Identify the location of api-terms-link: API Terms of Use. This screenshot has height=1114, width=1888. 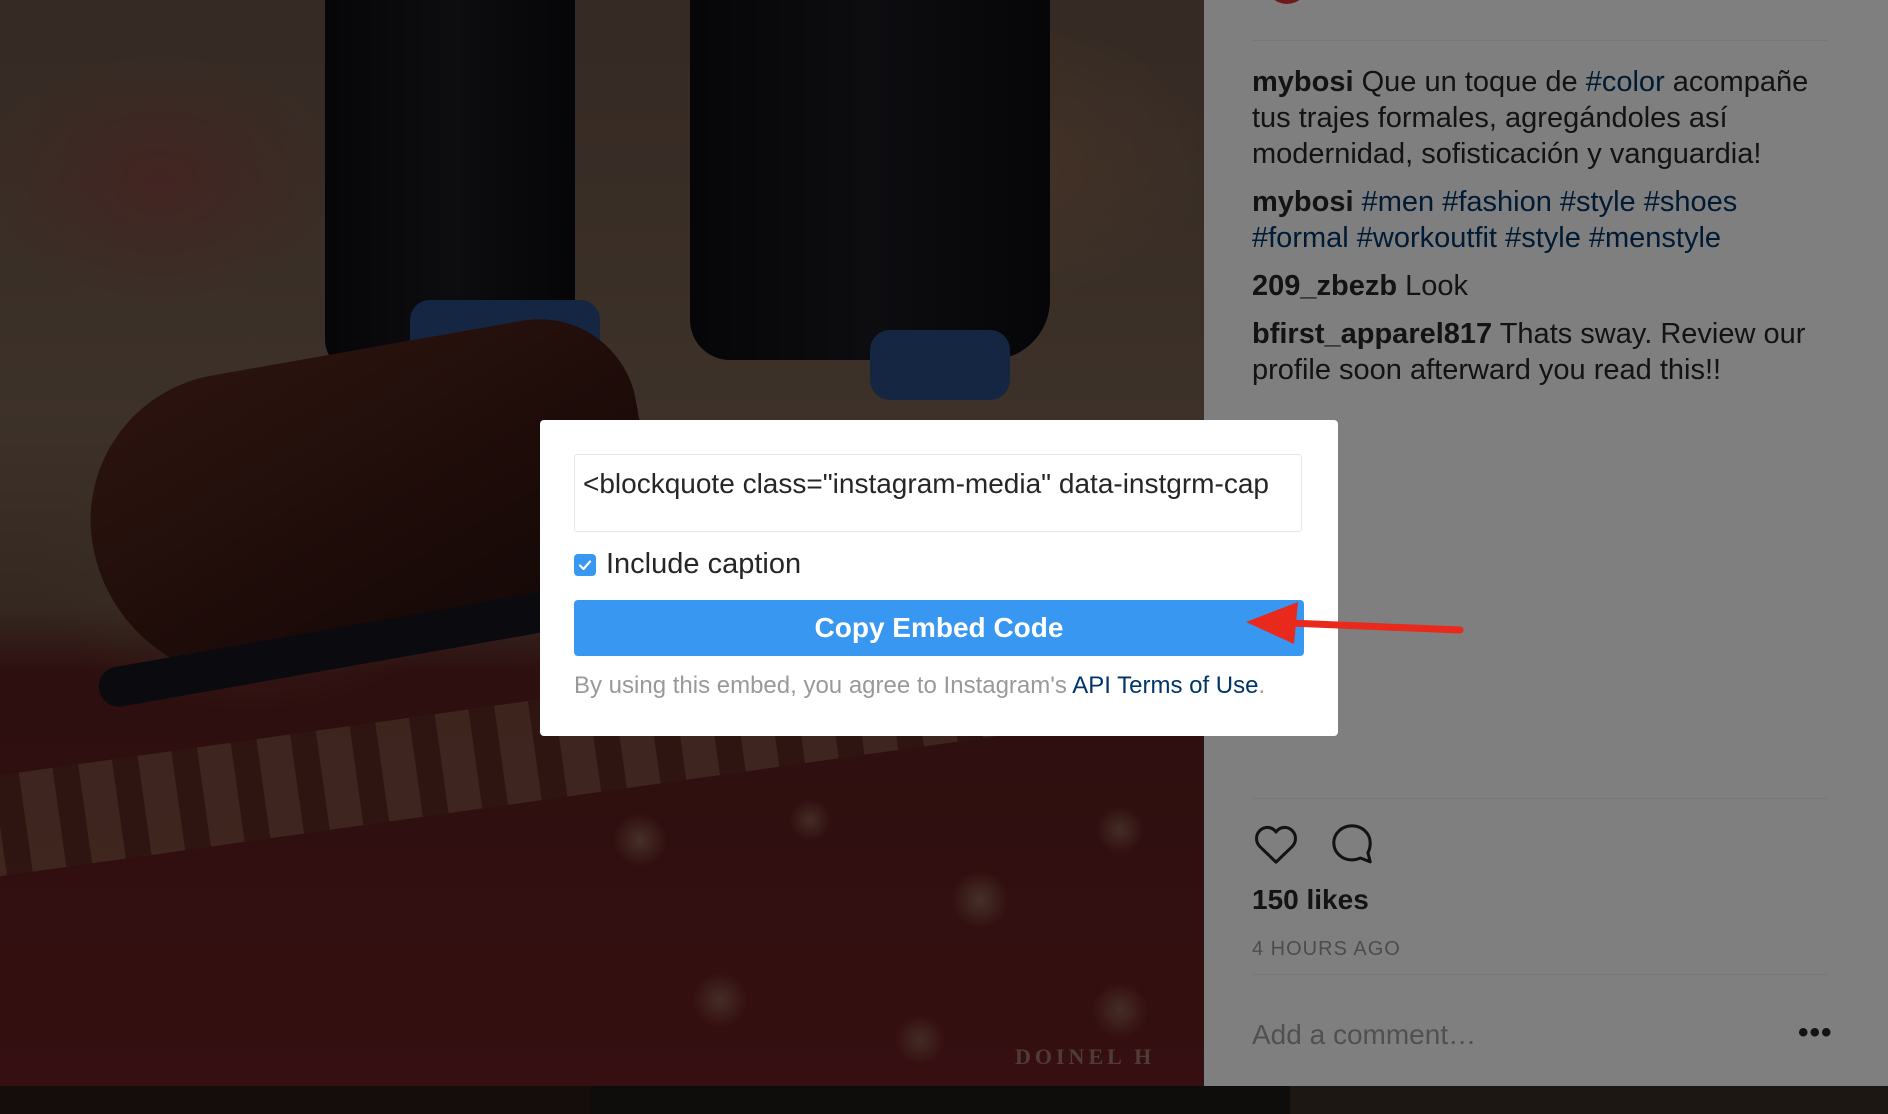
(1165, 685).